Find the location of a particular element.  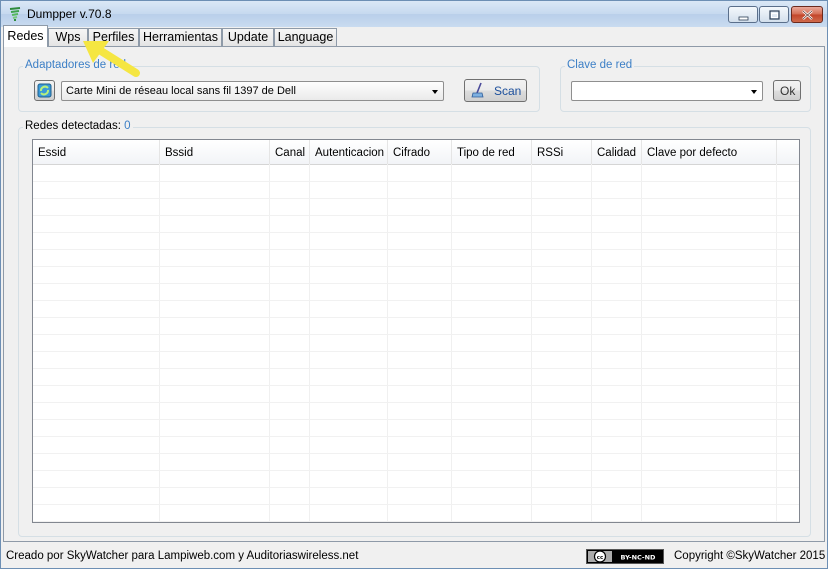

window-title: Dumpper v.70.8 is located at coordinates (69, 14).